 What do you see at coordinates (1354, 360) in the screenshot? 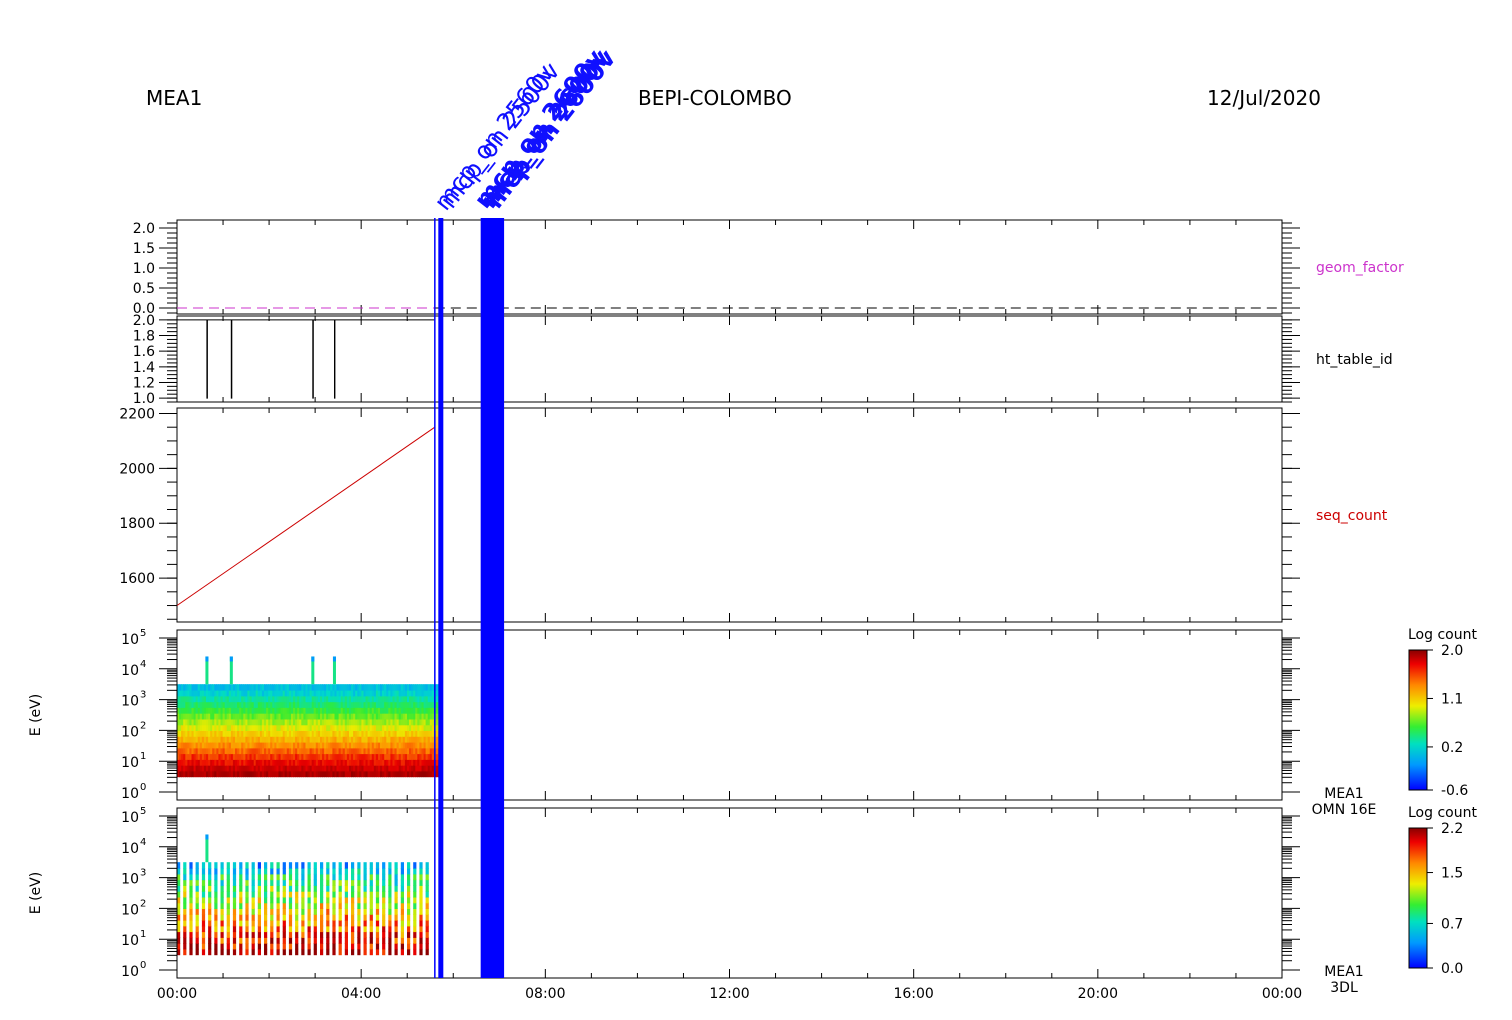
I see `panel-label: ht_table_id` at bounding box center [1354, 360].